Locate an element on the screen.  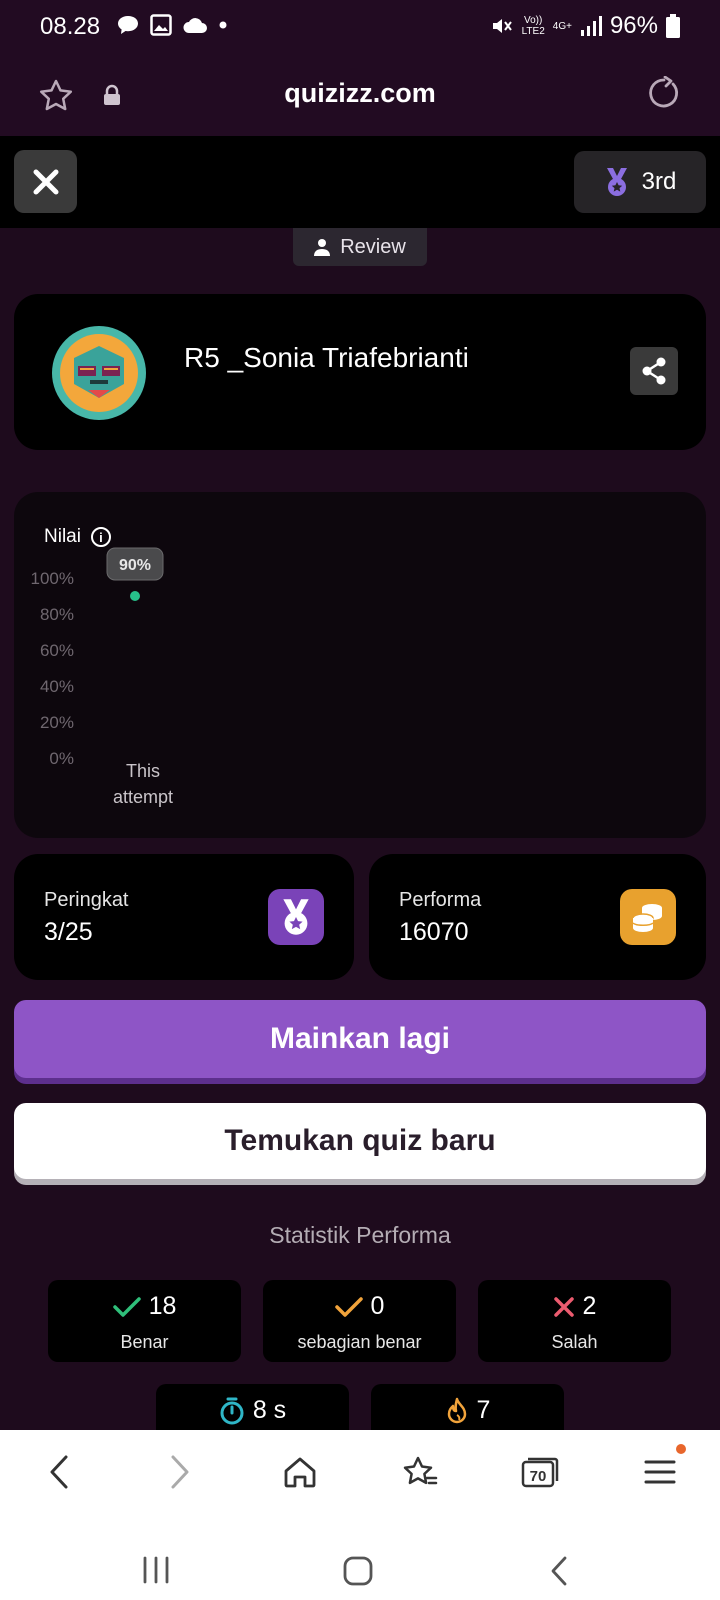
gallery-icon is located at coordinates (161, 25).